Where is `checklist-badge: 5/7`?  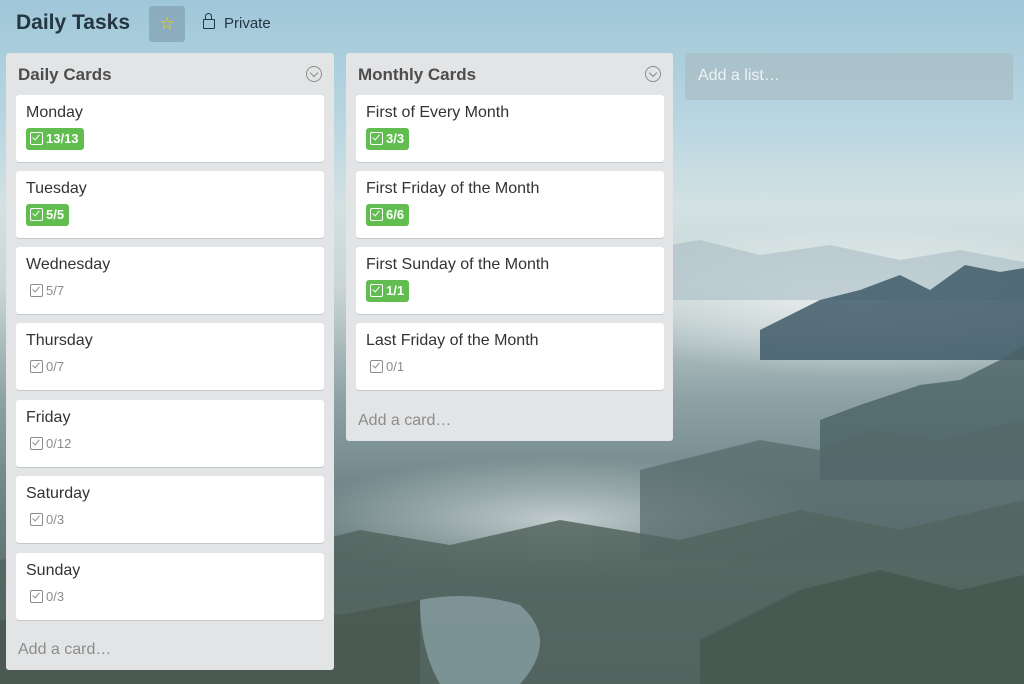 checklist-badge: 5/7 is located at coordinates (47, 291).